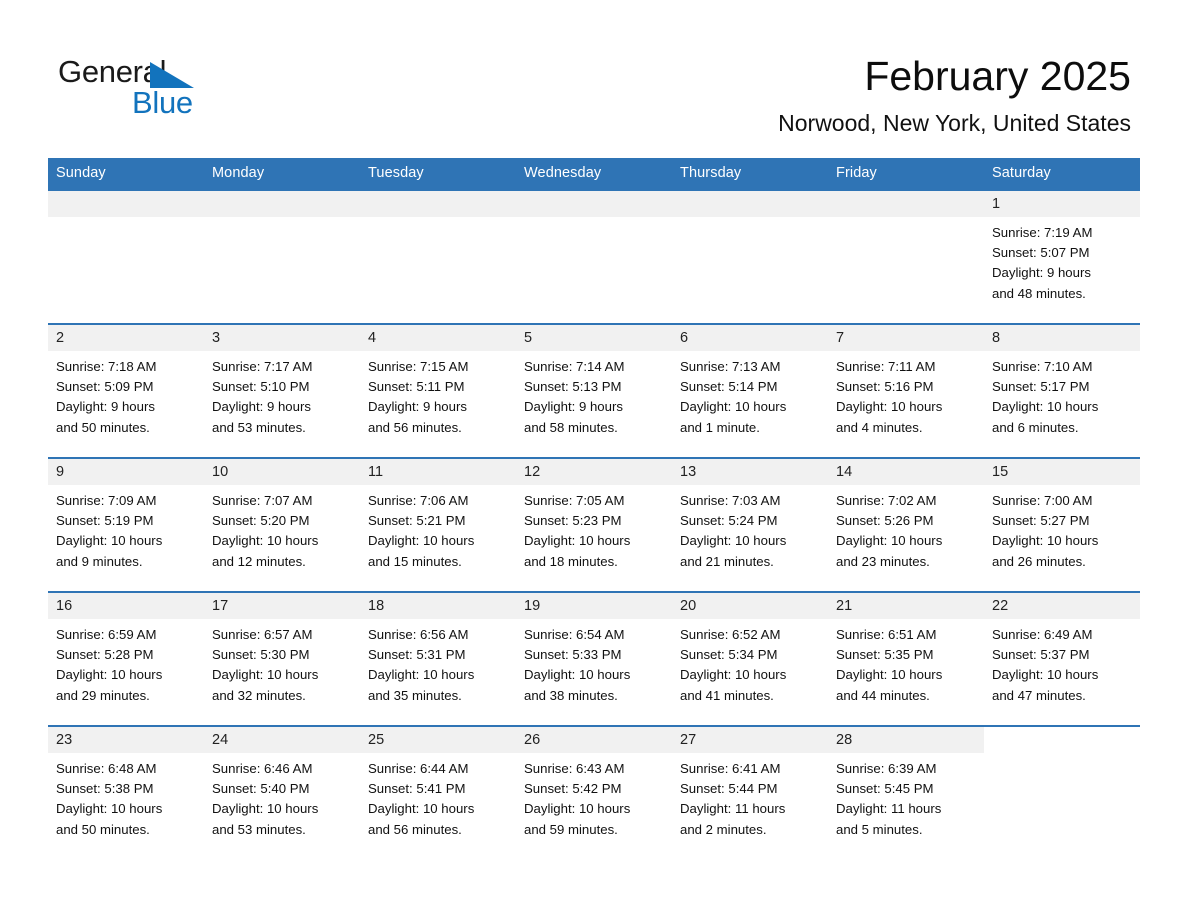  Describe the element at coordinates (750, 606) in the screenshot. I see `day-number: 20` at that location.